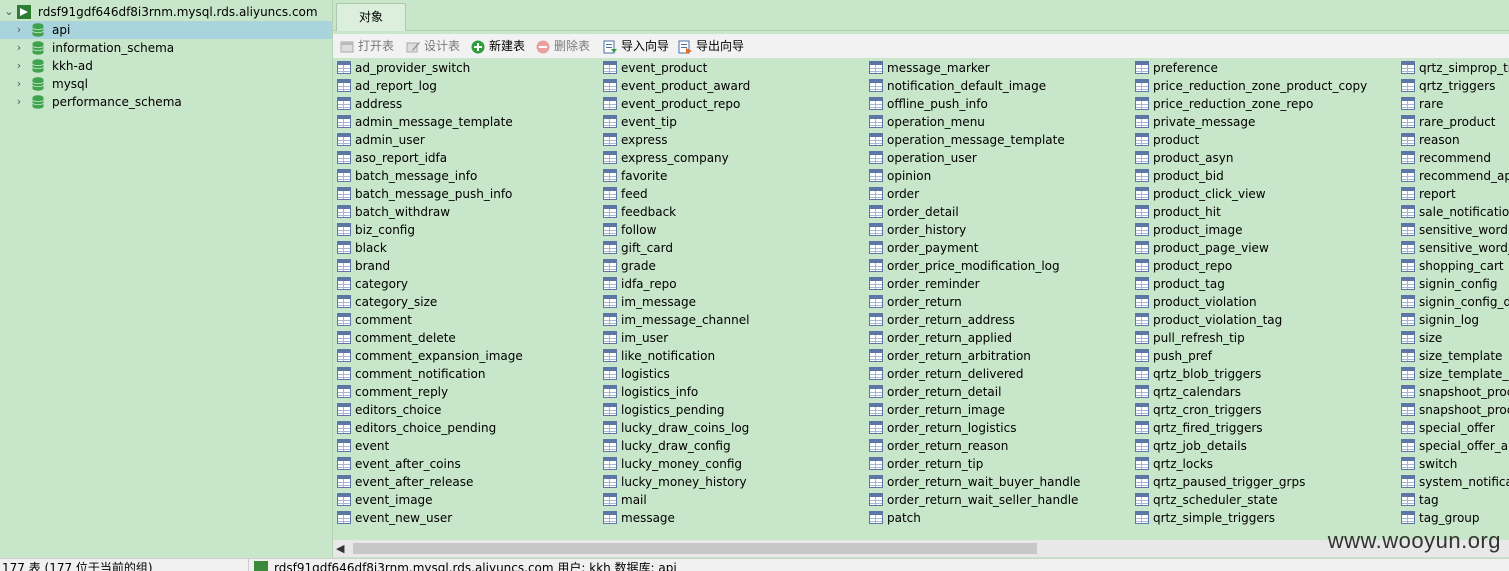 The height and width of the screenshot is (571, 1509). What do you see at coordinates (999, 356) in the screenshot?
I see `table-item: order_return_arbitration` at bounding box center [999, 356].